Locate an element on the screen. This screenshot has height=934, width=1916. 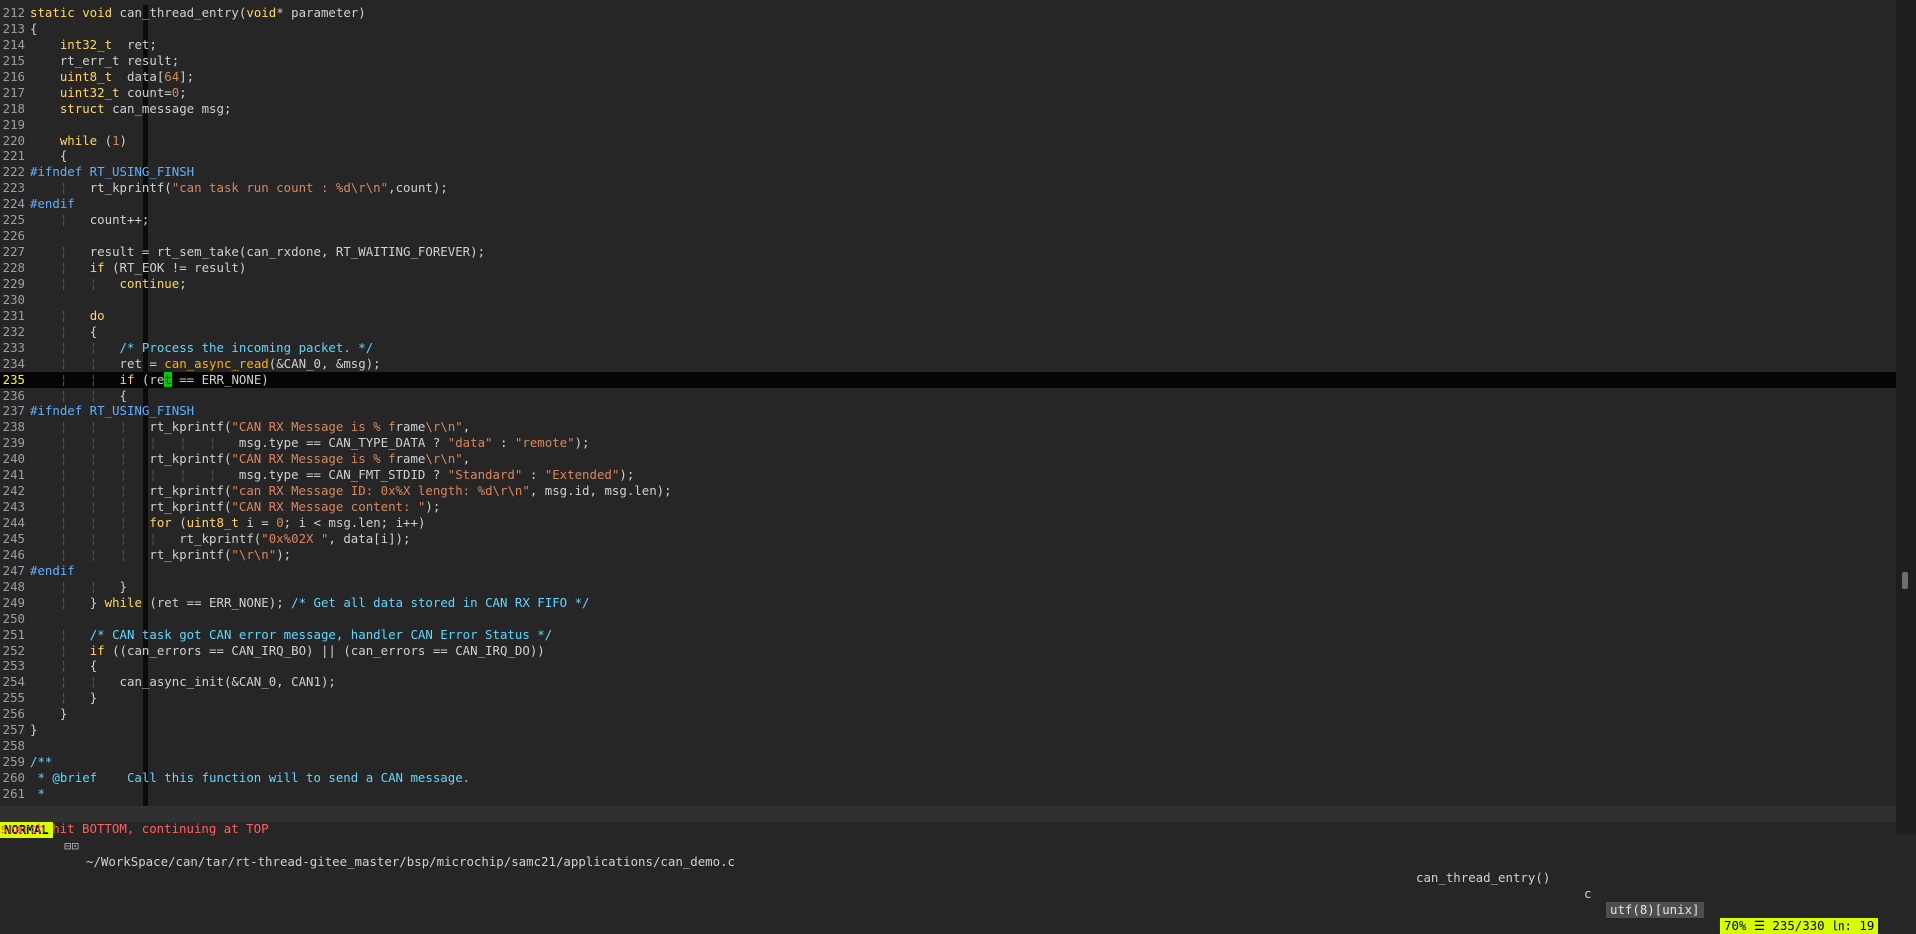
line-code: ¦ ¦ ¦ rt_kprintf("\r\n"); is located at coordinates (159, 555).